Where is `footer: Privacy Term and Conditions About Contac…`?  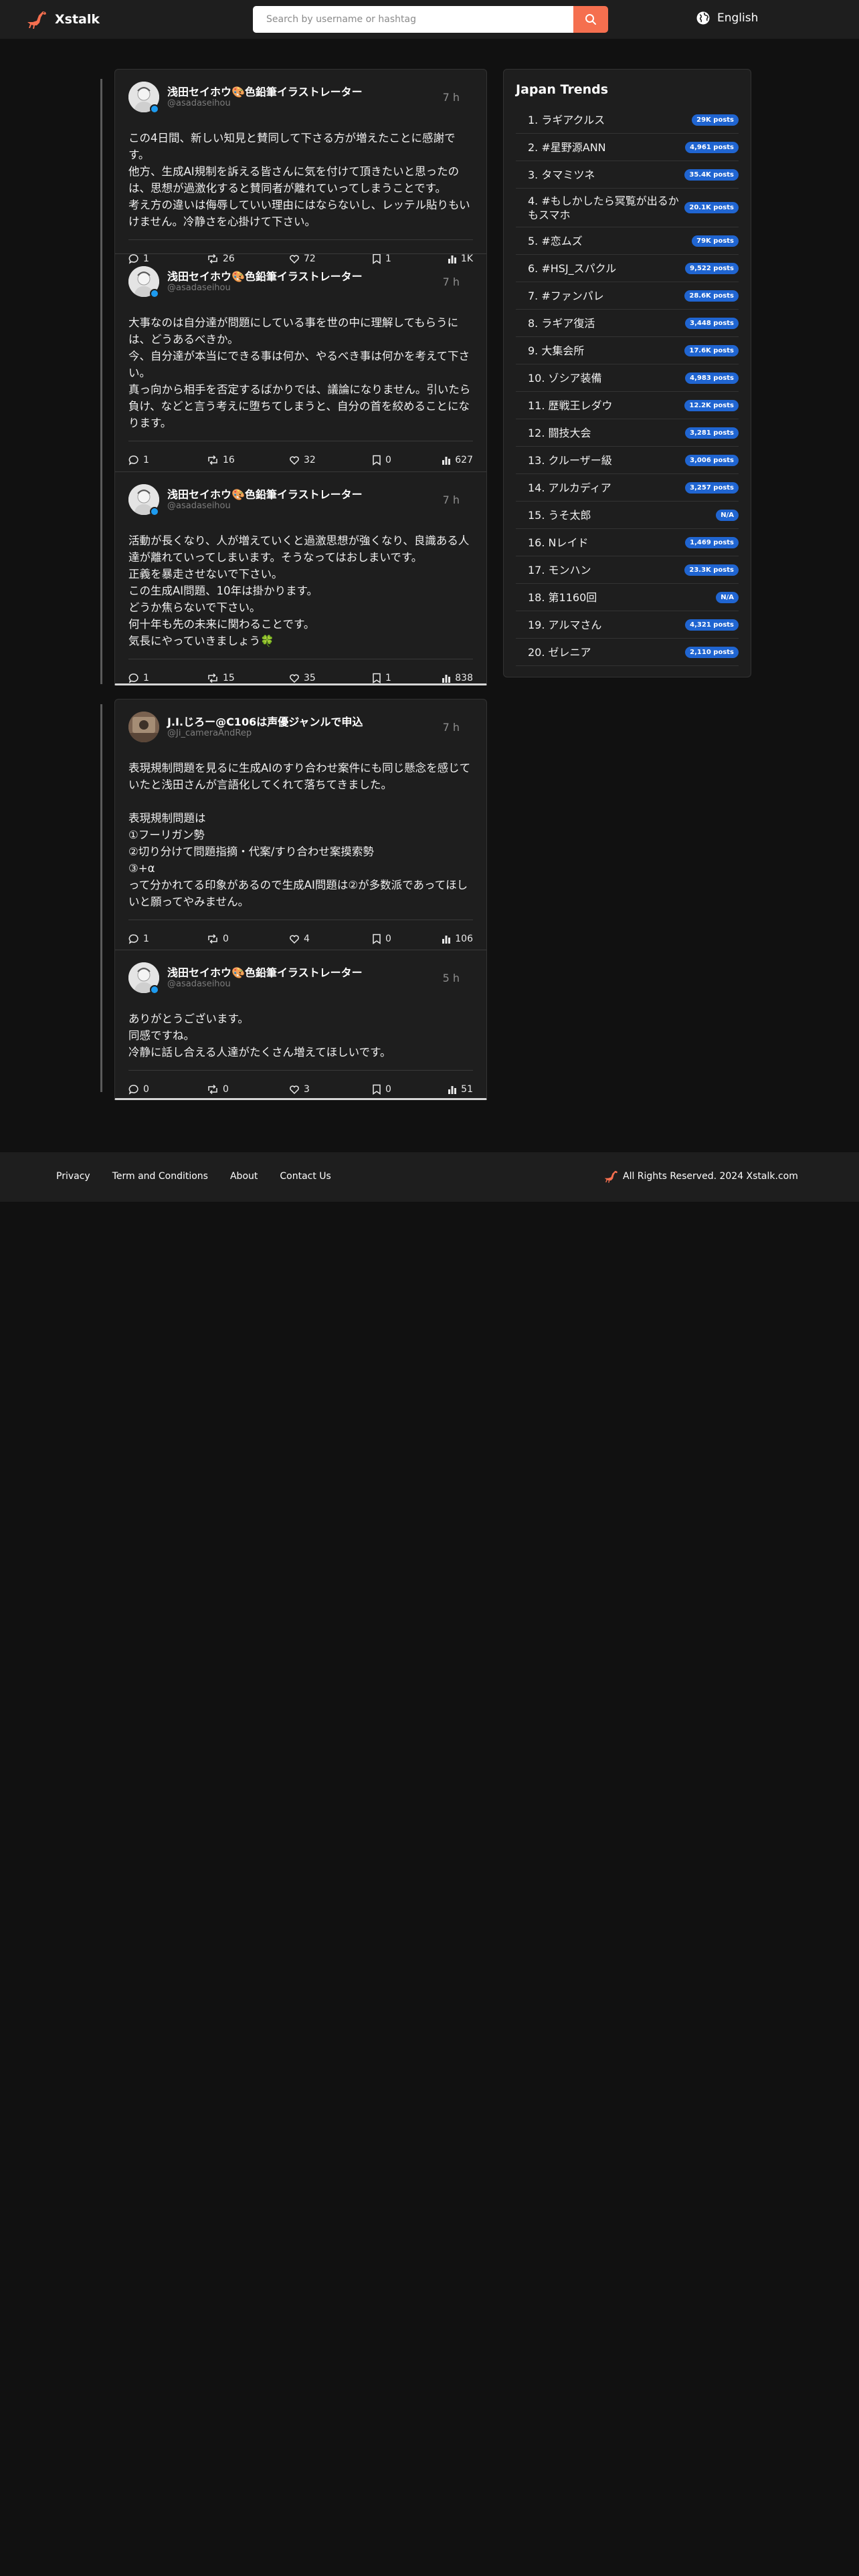 footer: Privacy Term and Conditions About Contac… is located at coordinates (429, 1177).